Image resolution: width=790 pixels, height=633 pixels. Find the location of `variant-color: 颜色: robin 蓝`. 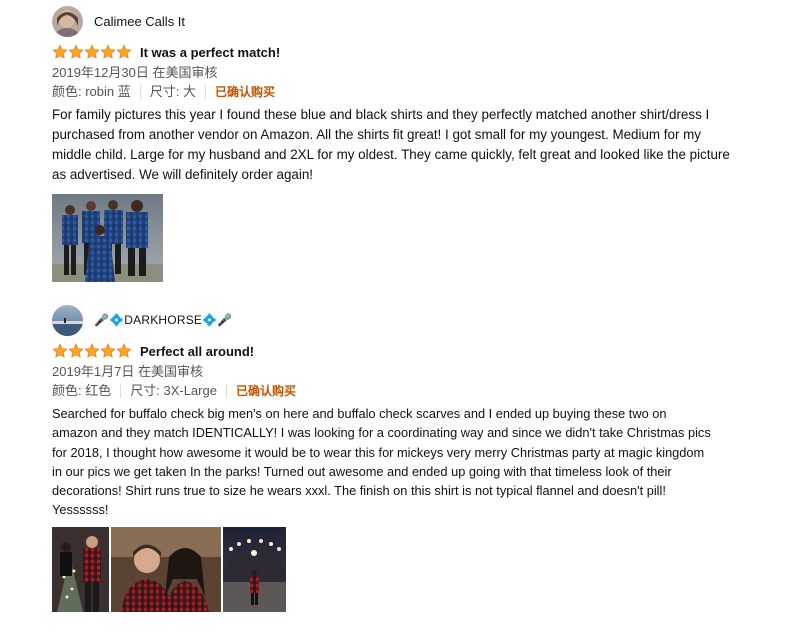

variant-color: 颜色: robin 蓝 is located at coordinates (91, 92).